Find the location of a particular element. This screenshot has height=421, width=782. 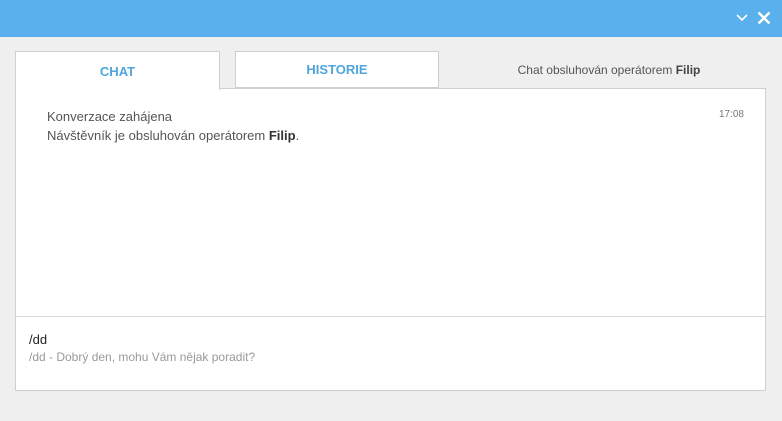

operator-status-name: Filip is located at coordinates (688, 70).